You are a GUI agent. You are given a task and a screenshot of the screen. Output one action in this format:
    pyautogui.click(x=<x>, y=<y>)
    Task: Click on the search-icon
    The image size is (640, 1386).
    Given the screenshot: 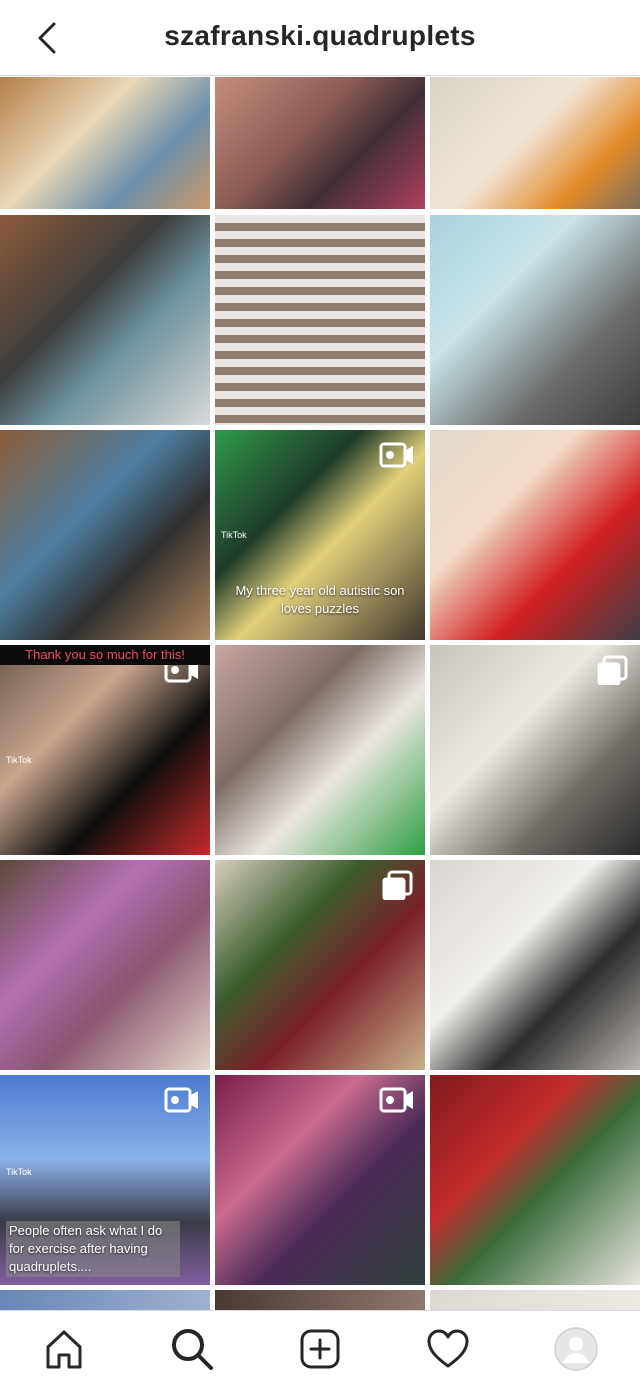 What is the action you would take?
    pyautogui.click(x=192, y=1349)
    